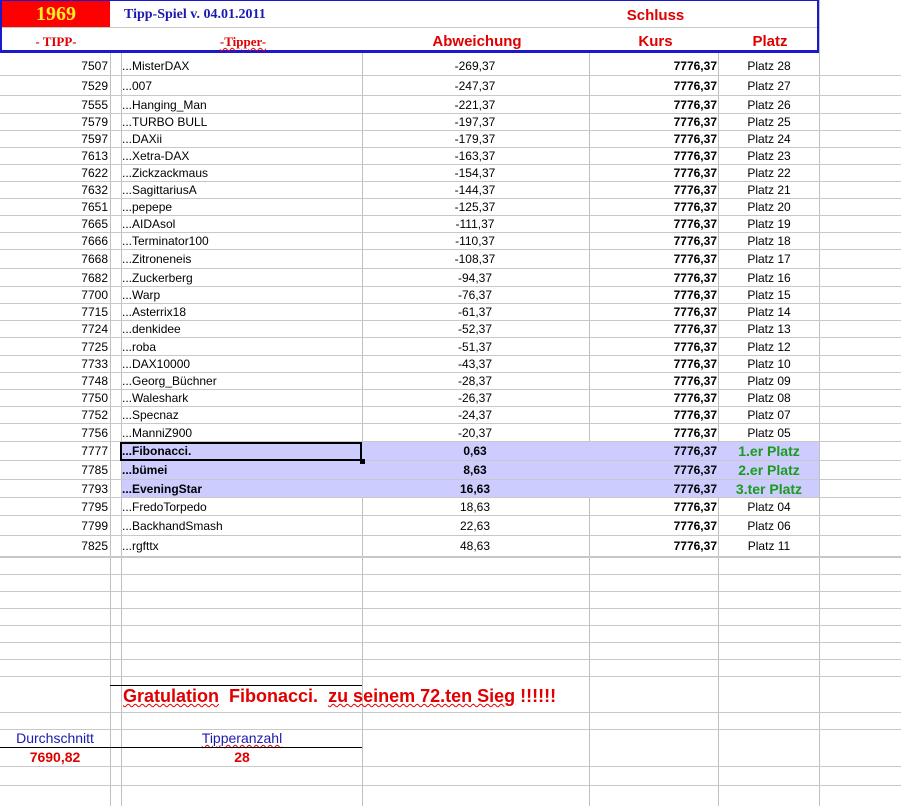  Describe the element at coordinates (54, 329) in the screenshot. I see `tipp-cell: 7724` at that location.